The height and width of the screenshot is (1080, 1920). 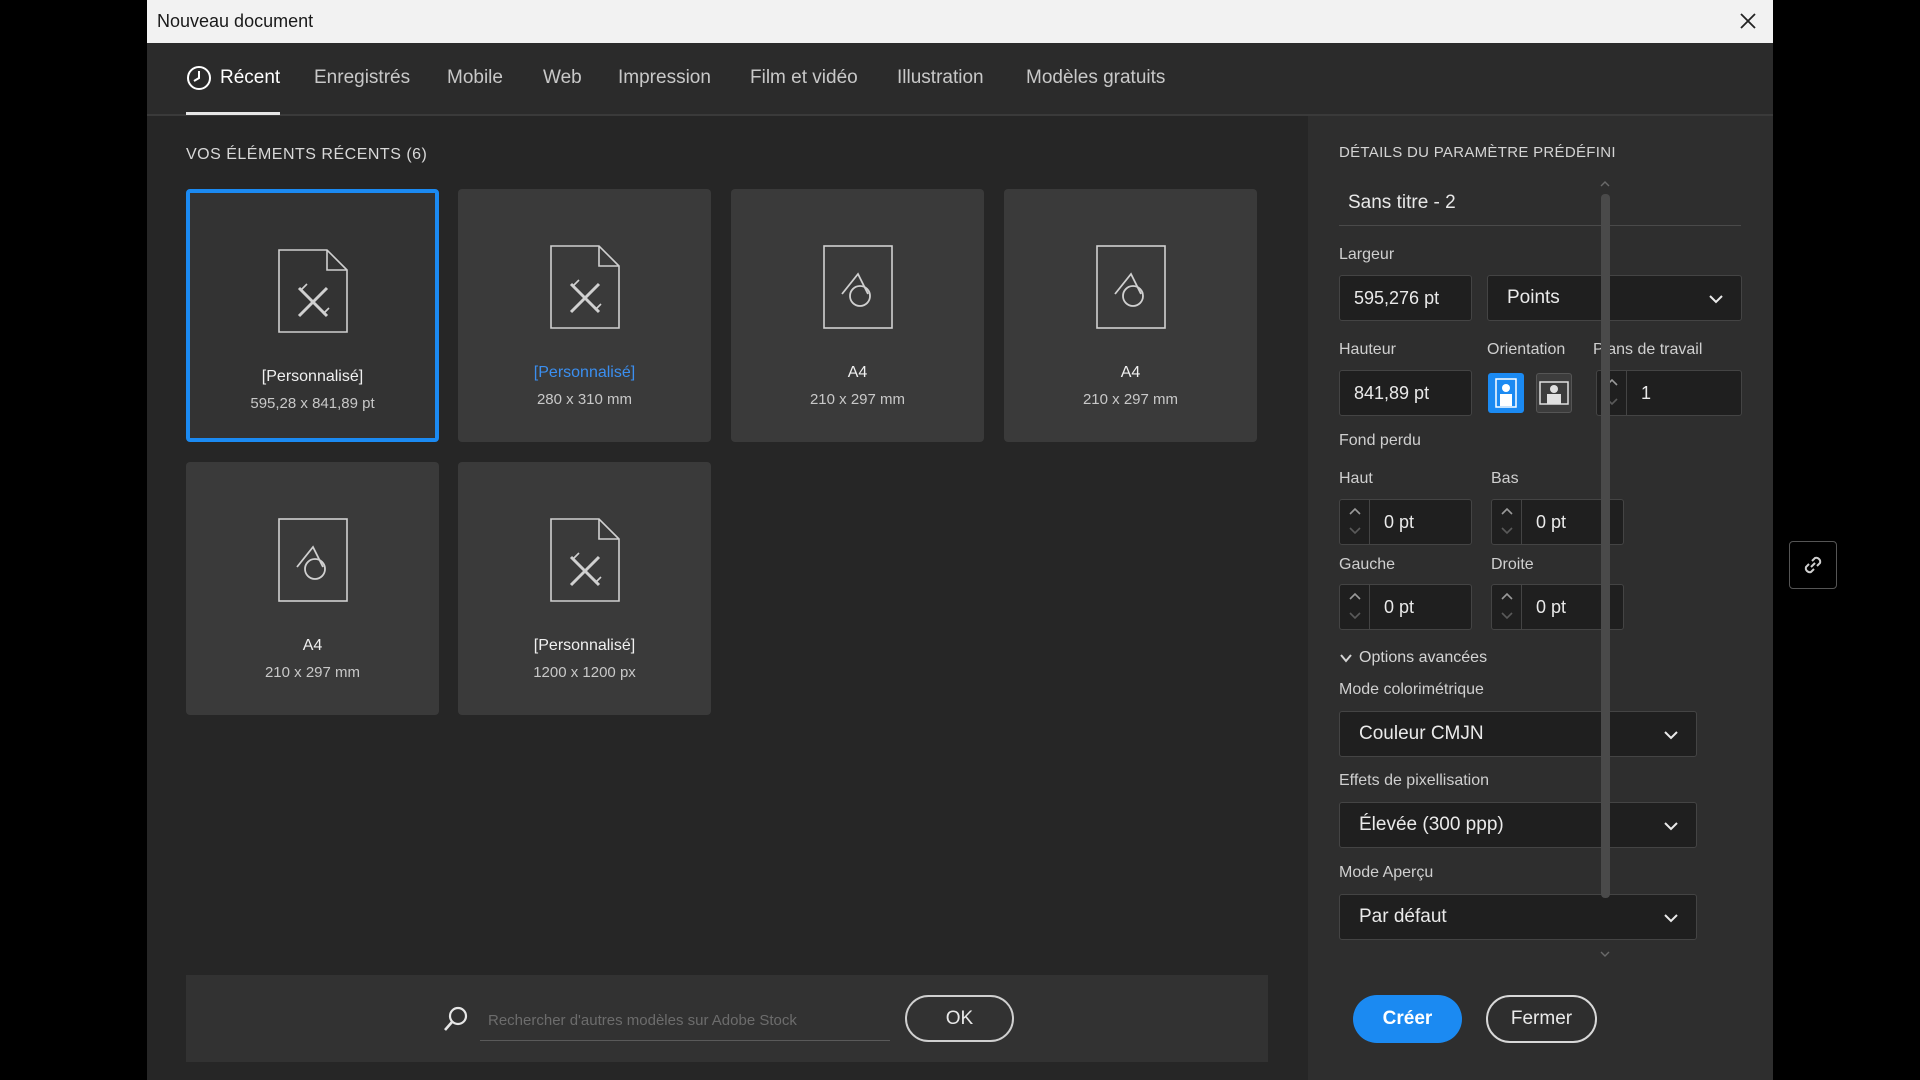 I want to click on bleed-left-stepper: 0 pt, so click(x=1405, y=607).